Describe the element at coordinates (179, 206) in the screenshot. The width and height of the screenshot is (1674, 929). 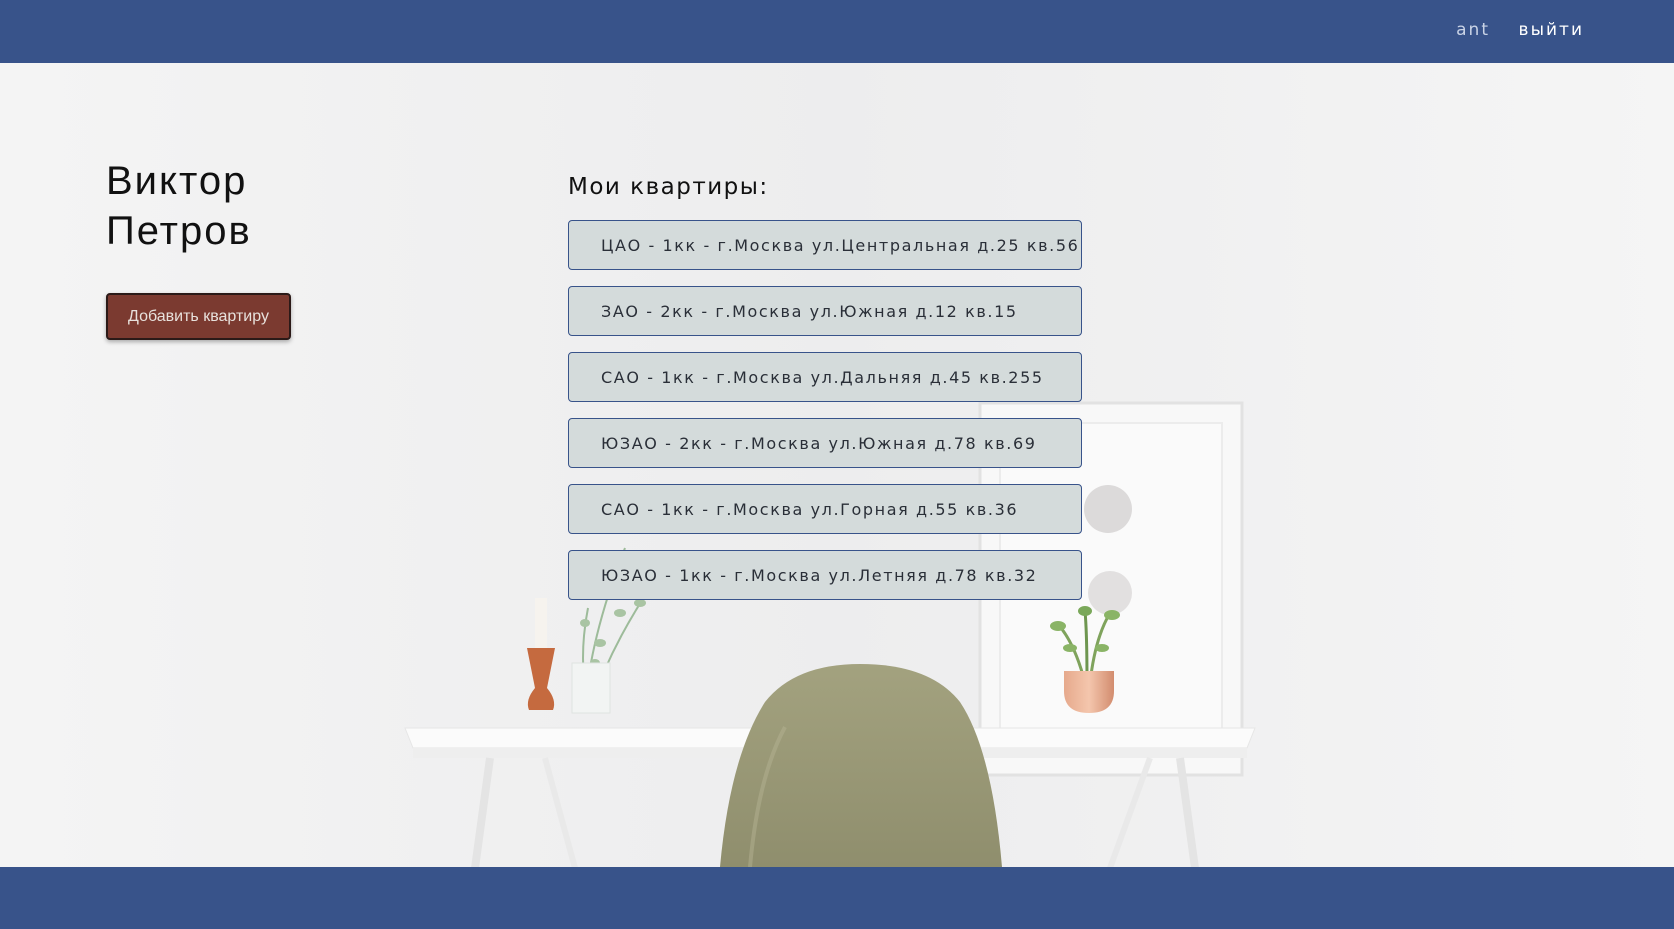
I see `profile-name: Виктор Петров` at that location.